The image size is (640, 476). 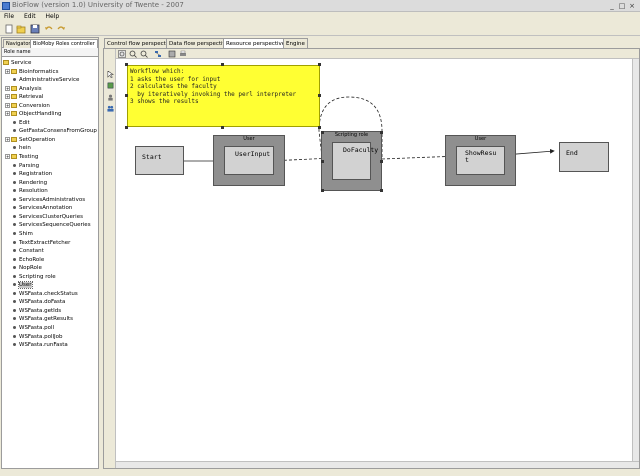 What do you see at coordinates (355, 161) in the screenshot?
I see `task-dofaculty: DoFaculty` at bounding box center [355, 161].